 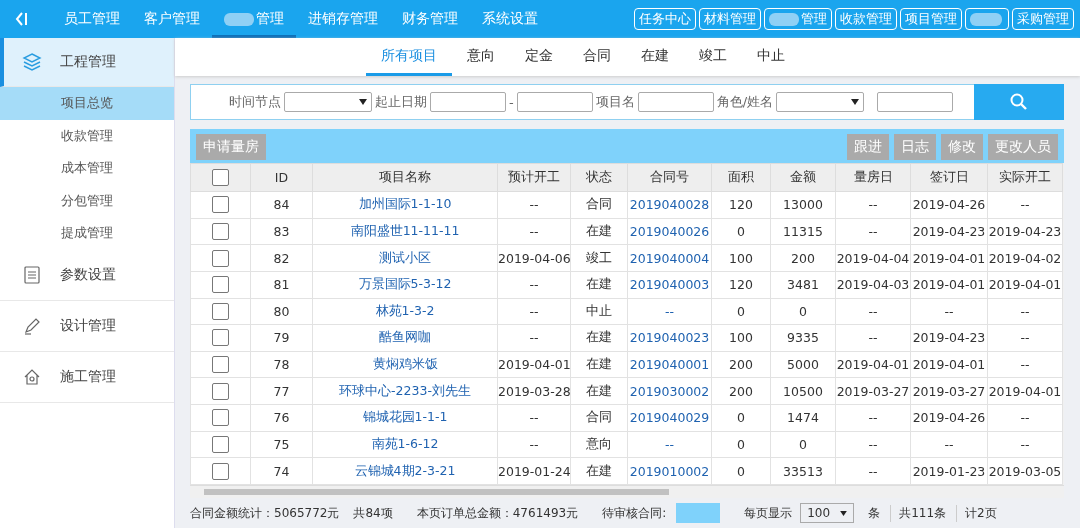 I want to click on column-header: 项目名称, so click(x=405, y=177).